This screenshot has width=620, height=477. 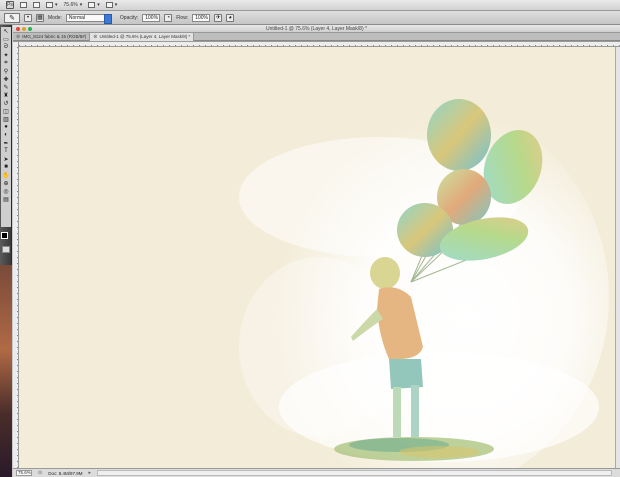 I want to click on minimize-window-icon, so click(x=24, y=29).